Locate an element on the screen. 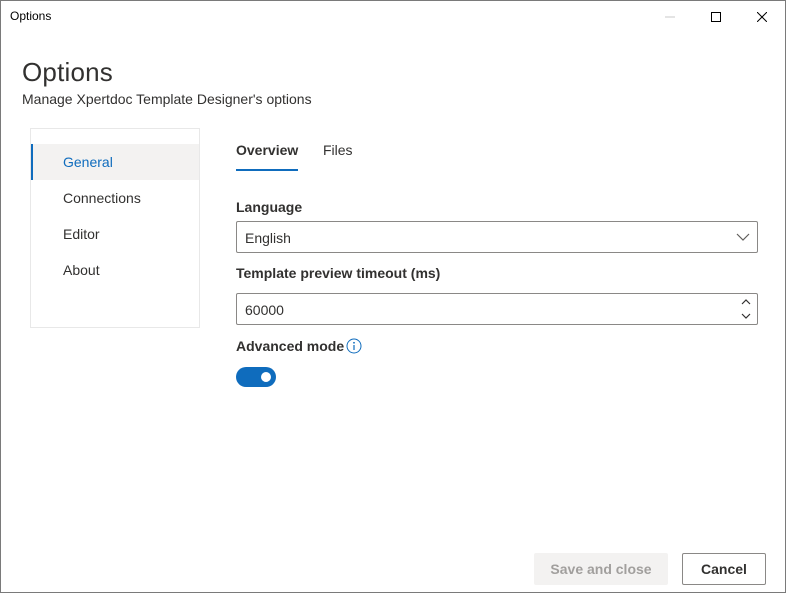 Image resolution: width=786 pixels, height=593 pixels. timeout-value: 60000 is located at coordinates (264, 310).